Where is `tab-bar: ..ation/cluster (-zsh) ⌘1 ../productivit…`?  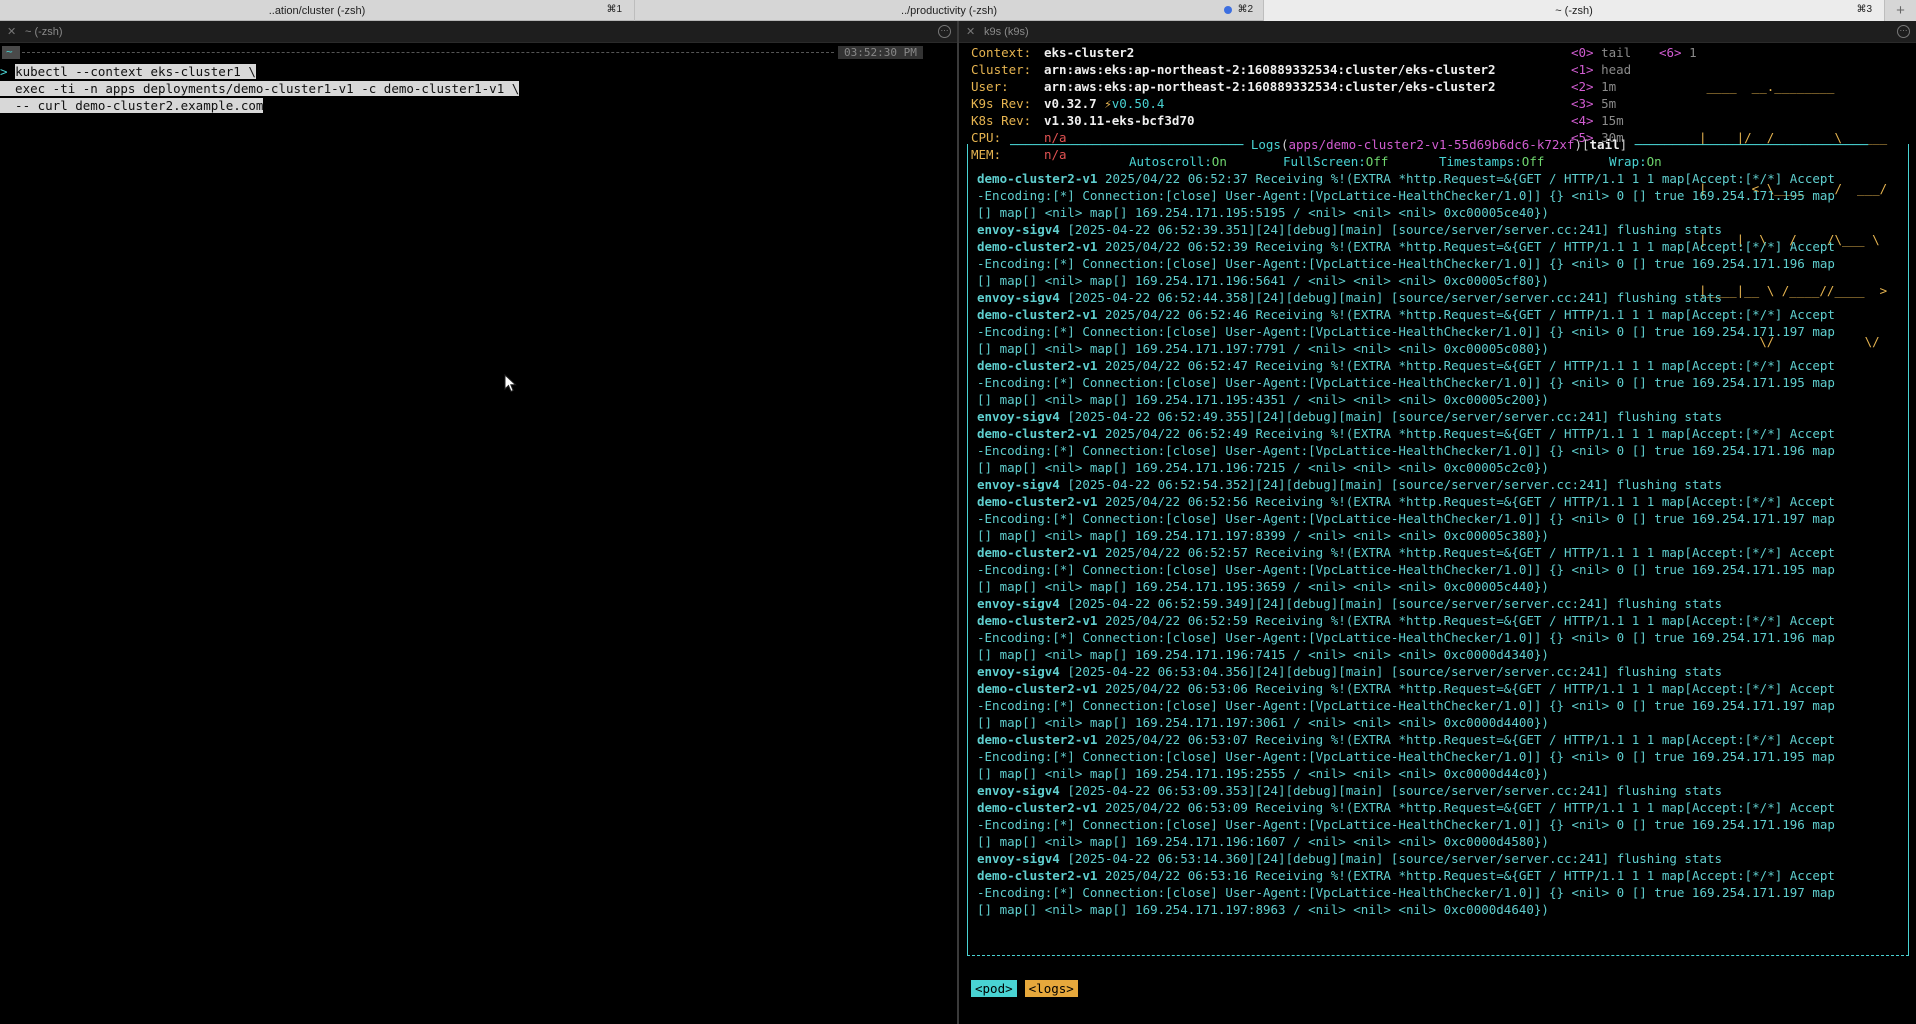
tab-bar: ..ation/cluster (-zsh) ⌘1 ../productivit… is located at coordinates (958, 10).